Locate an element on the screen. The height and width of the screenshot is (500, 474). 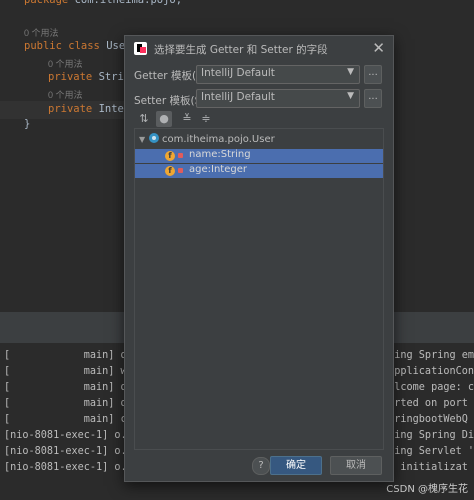
getter-template-value: IntelliJ Default is located at coordinates (238, 73).